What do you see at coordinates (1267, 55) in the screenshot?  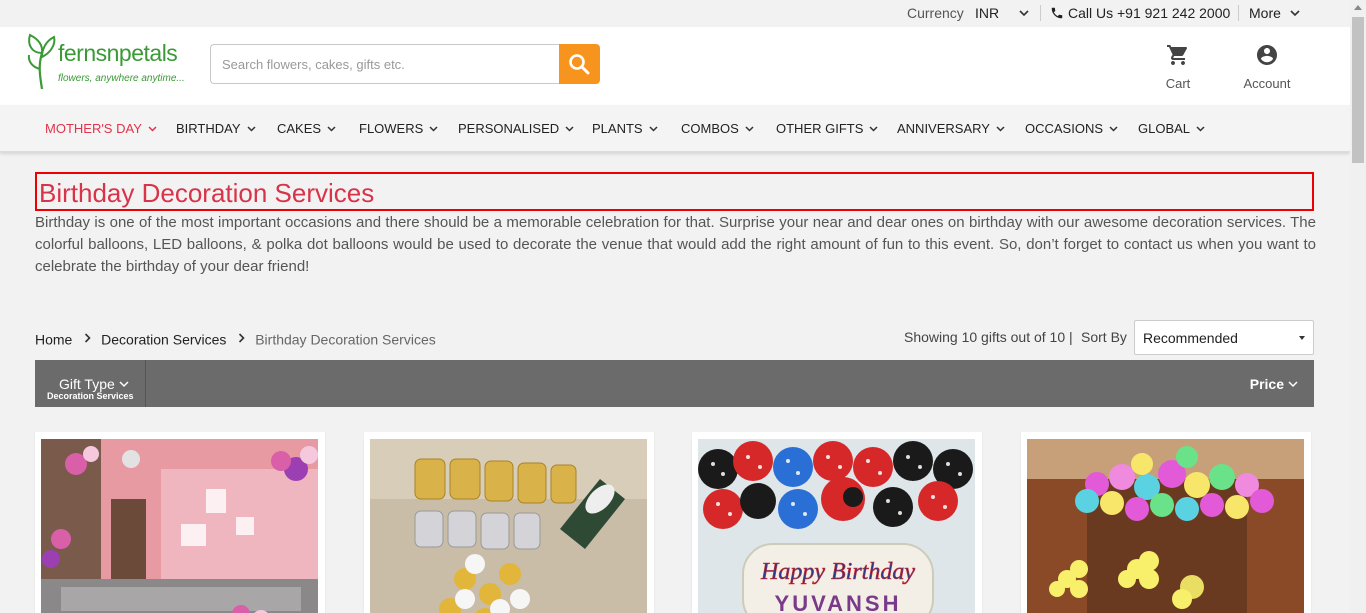 I see `account-icon` at bounding box center [1267, 55].